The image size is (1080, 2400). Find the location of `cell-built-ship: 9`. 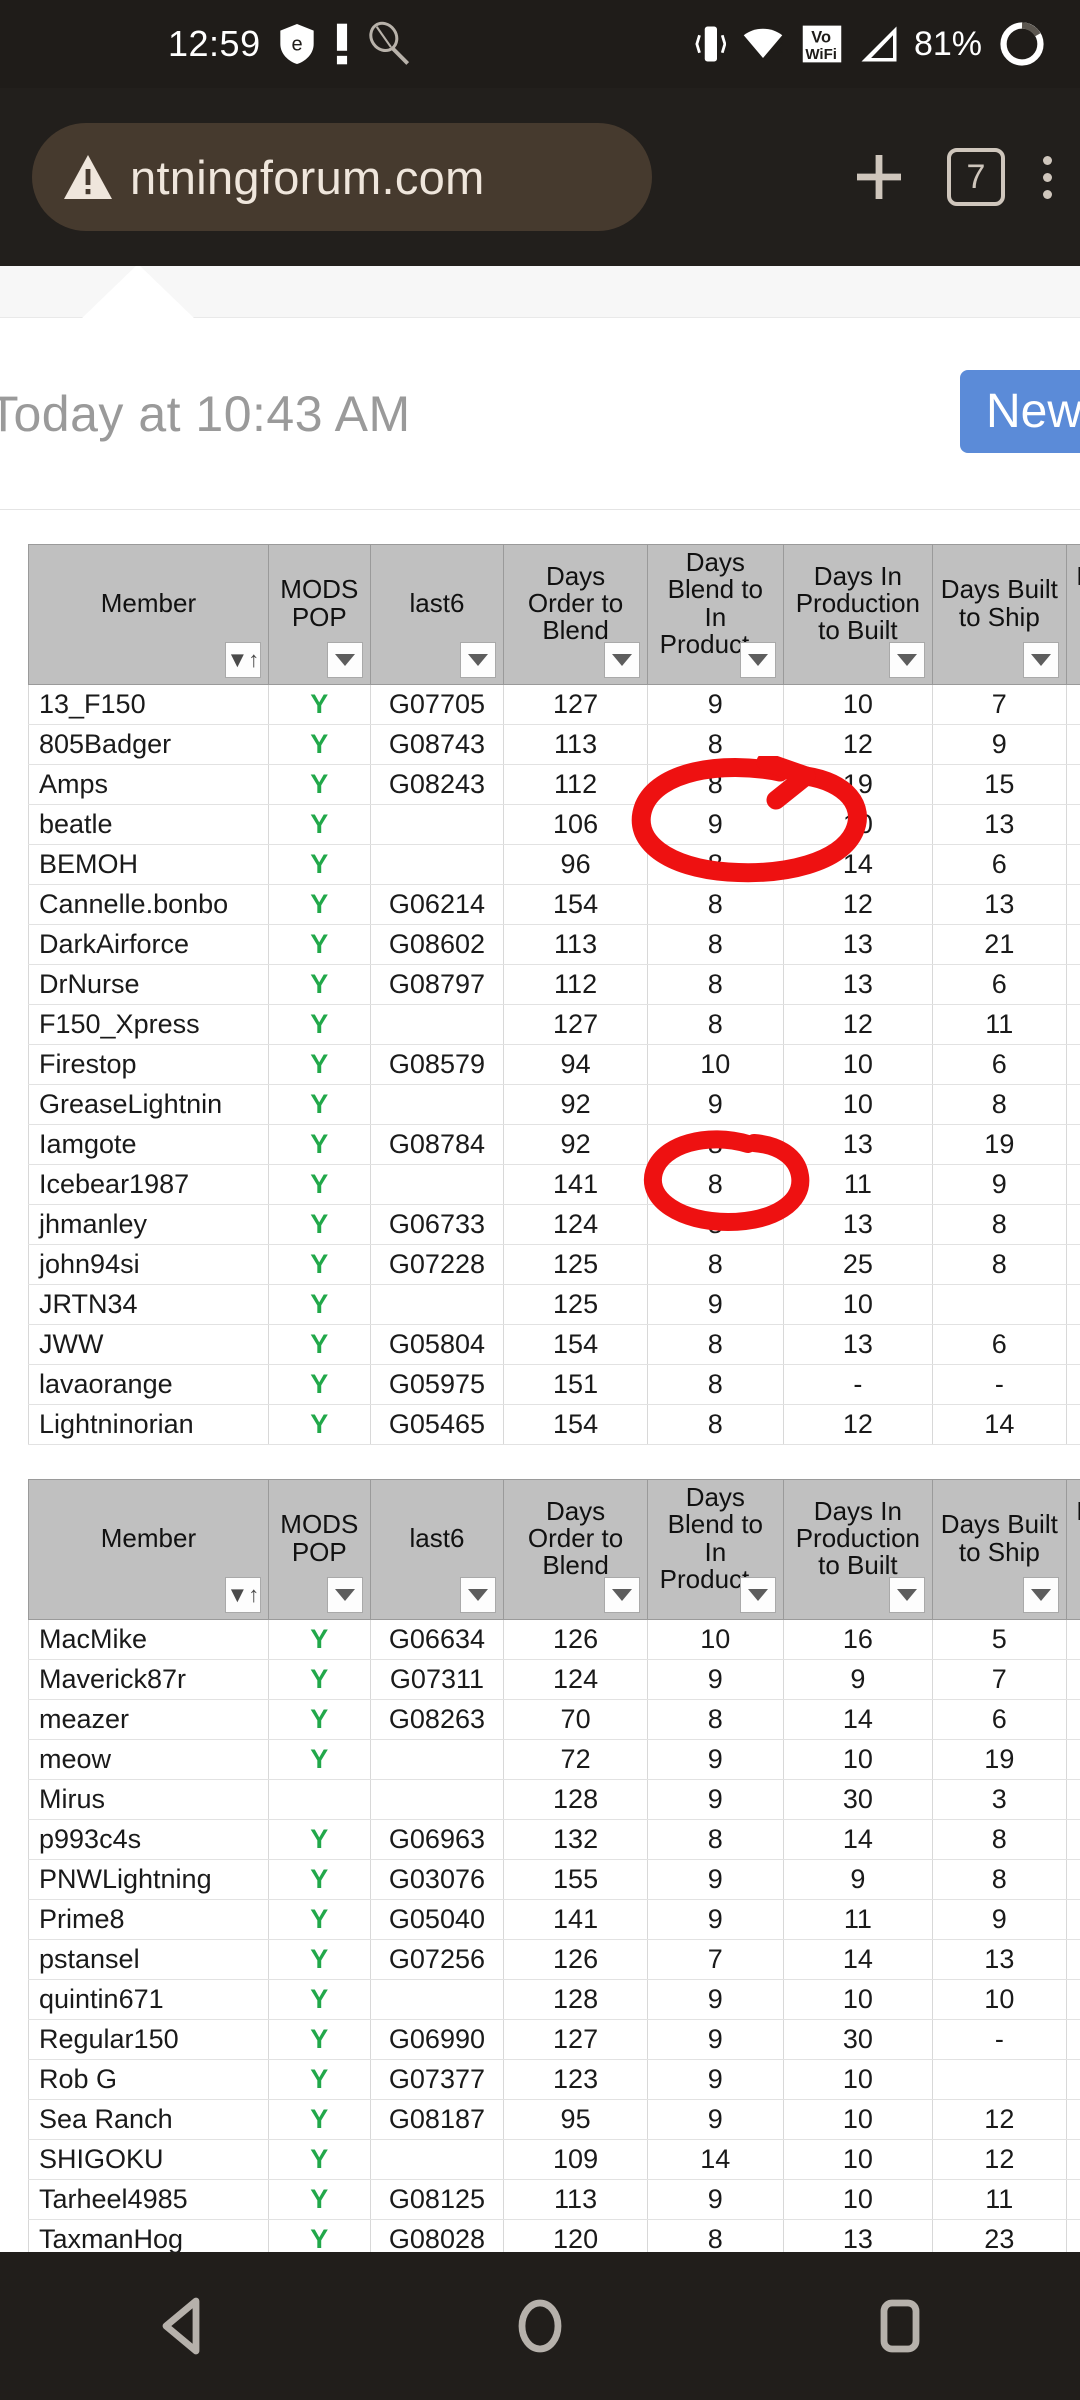

cell-built-ship: 9 is located at coordinates (999, 745).